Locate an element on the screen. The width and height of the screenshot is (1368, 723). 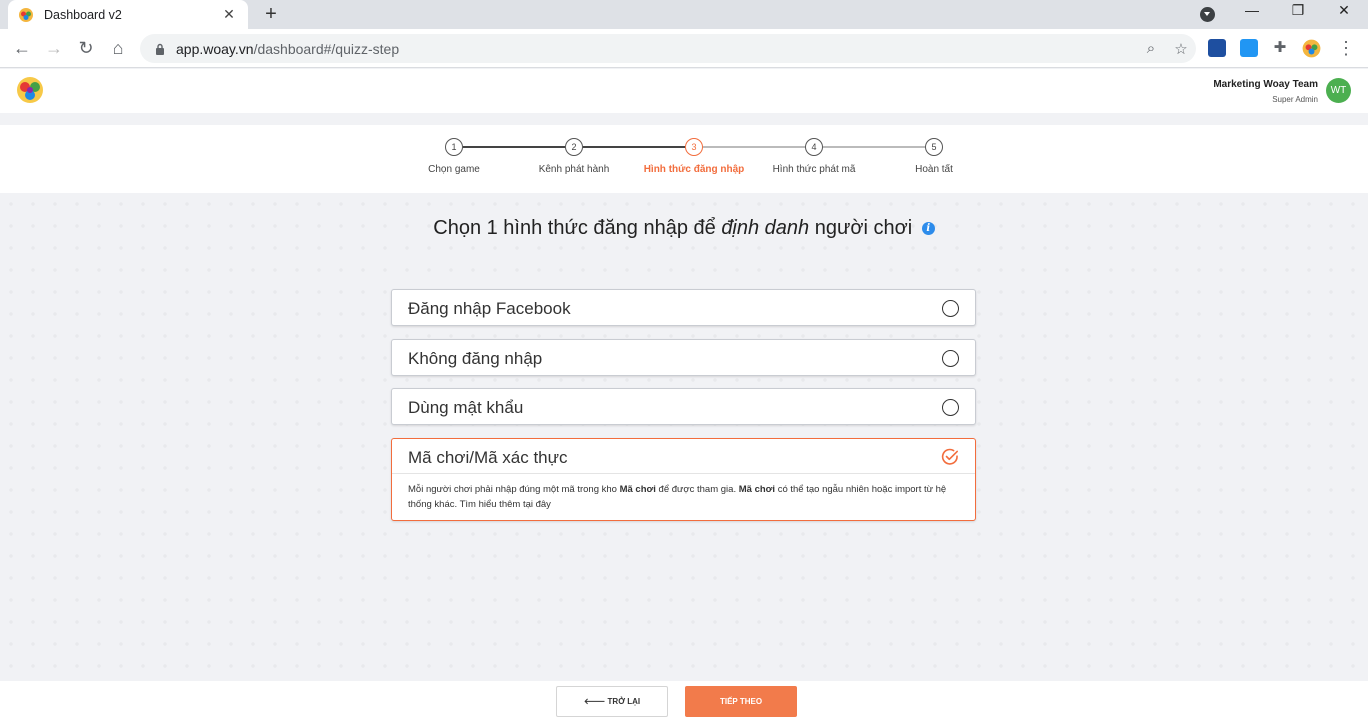
back-button: 🡐 TRỞ LẠI is located at coordinates (612, 701).